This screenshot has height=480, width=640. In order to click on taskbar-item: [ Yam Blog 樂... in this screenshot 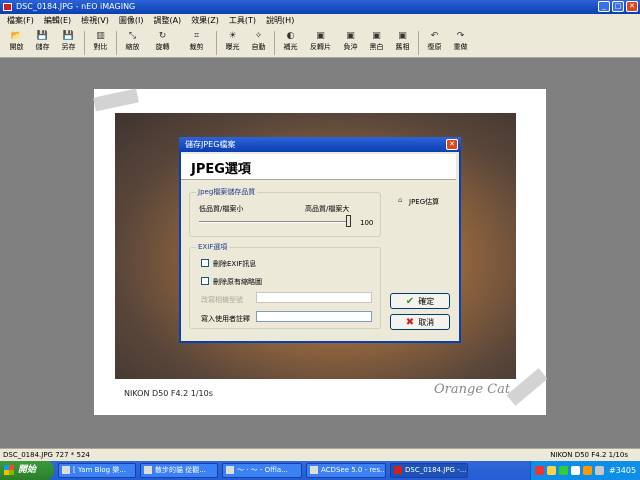, I will do `click(97, 470)`.